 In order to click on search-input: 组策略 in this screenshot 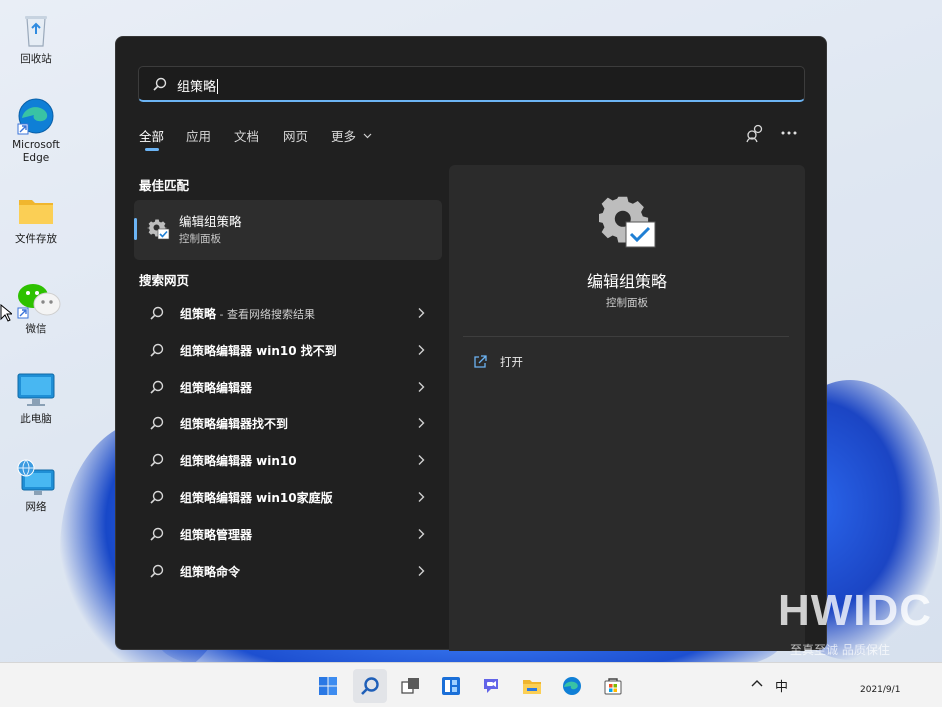, I will do `click(471, 84)`.